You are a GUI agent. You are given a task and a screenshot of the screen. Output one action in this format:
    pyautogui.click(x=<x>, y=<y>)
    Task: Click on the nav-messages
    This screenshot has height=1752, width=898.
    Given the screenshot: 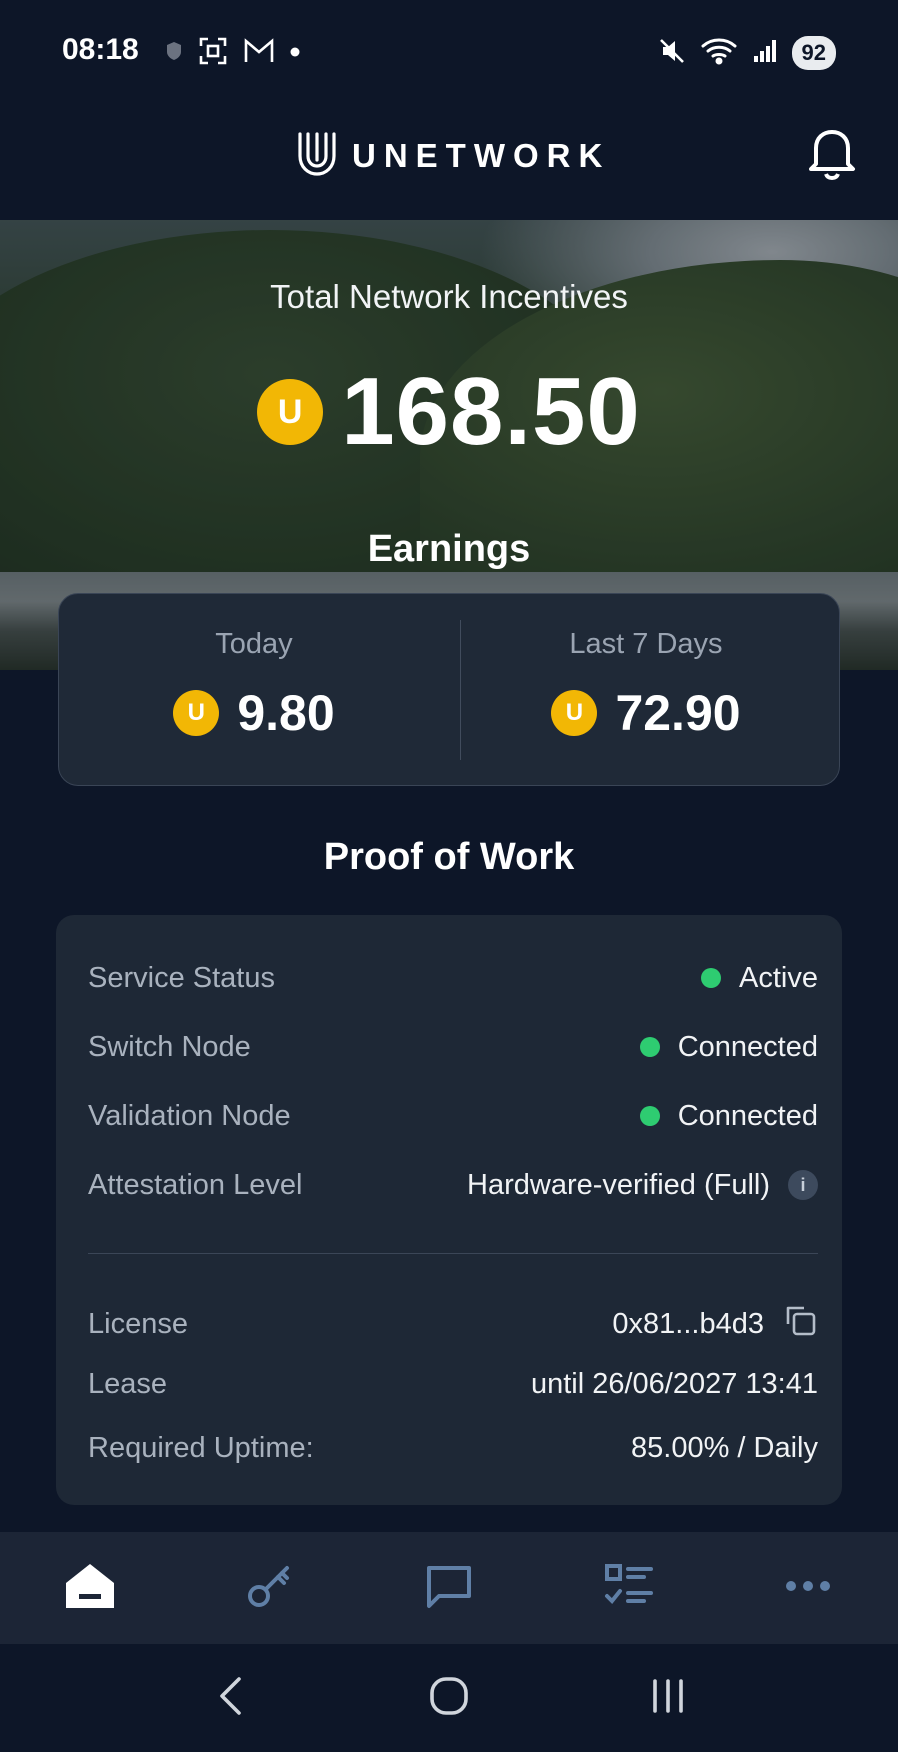 What is the action you would take?
    pyautogui.click(x=449, y=1588)
    